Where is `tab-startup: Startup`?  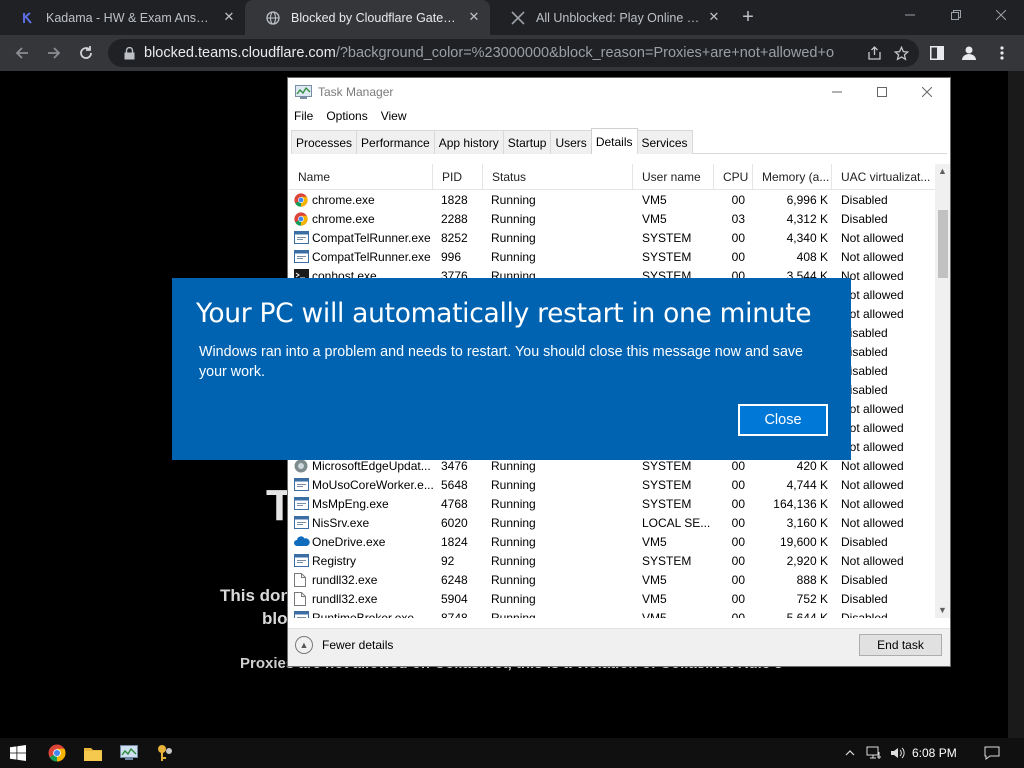 tab-startup: Startup is located at coordinates (527, 142).